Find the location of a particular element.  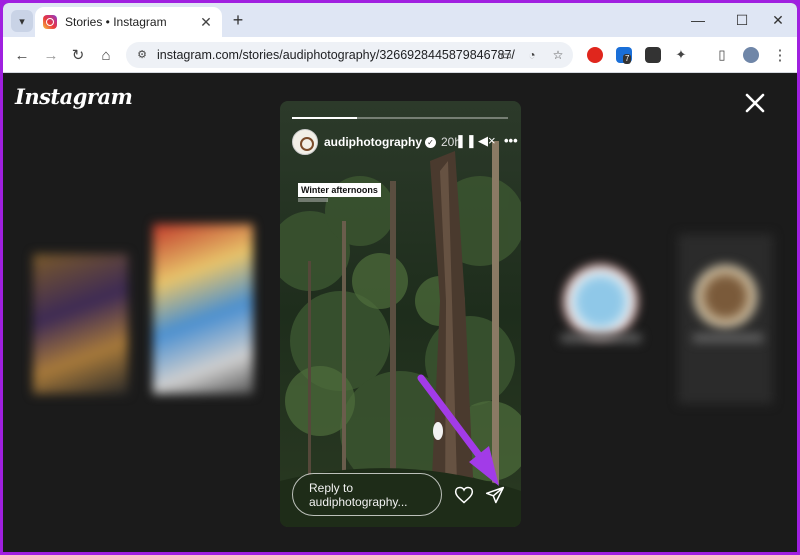

previous-story-preview is located at coordinates (80, 324).